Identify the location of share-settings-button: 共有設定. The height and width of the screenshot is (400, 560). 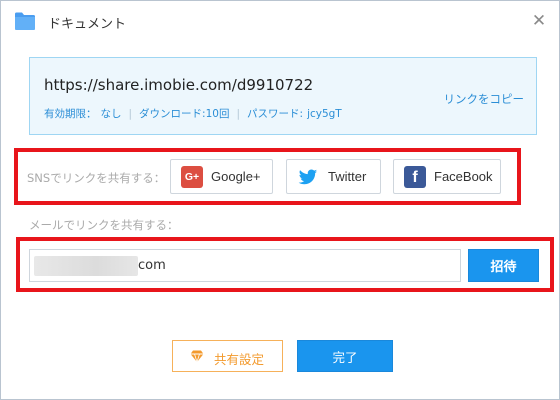
(227, 356).